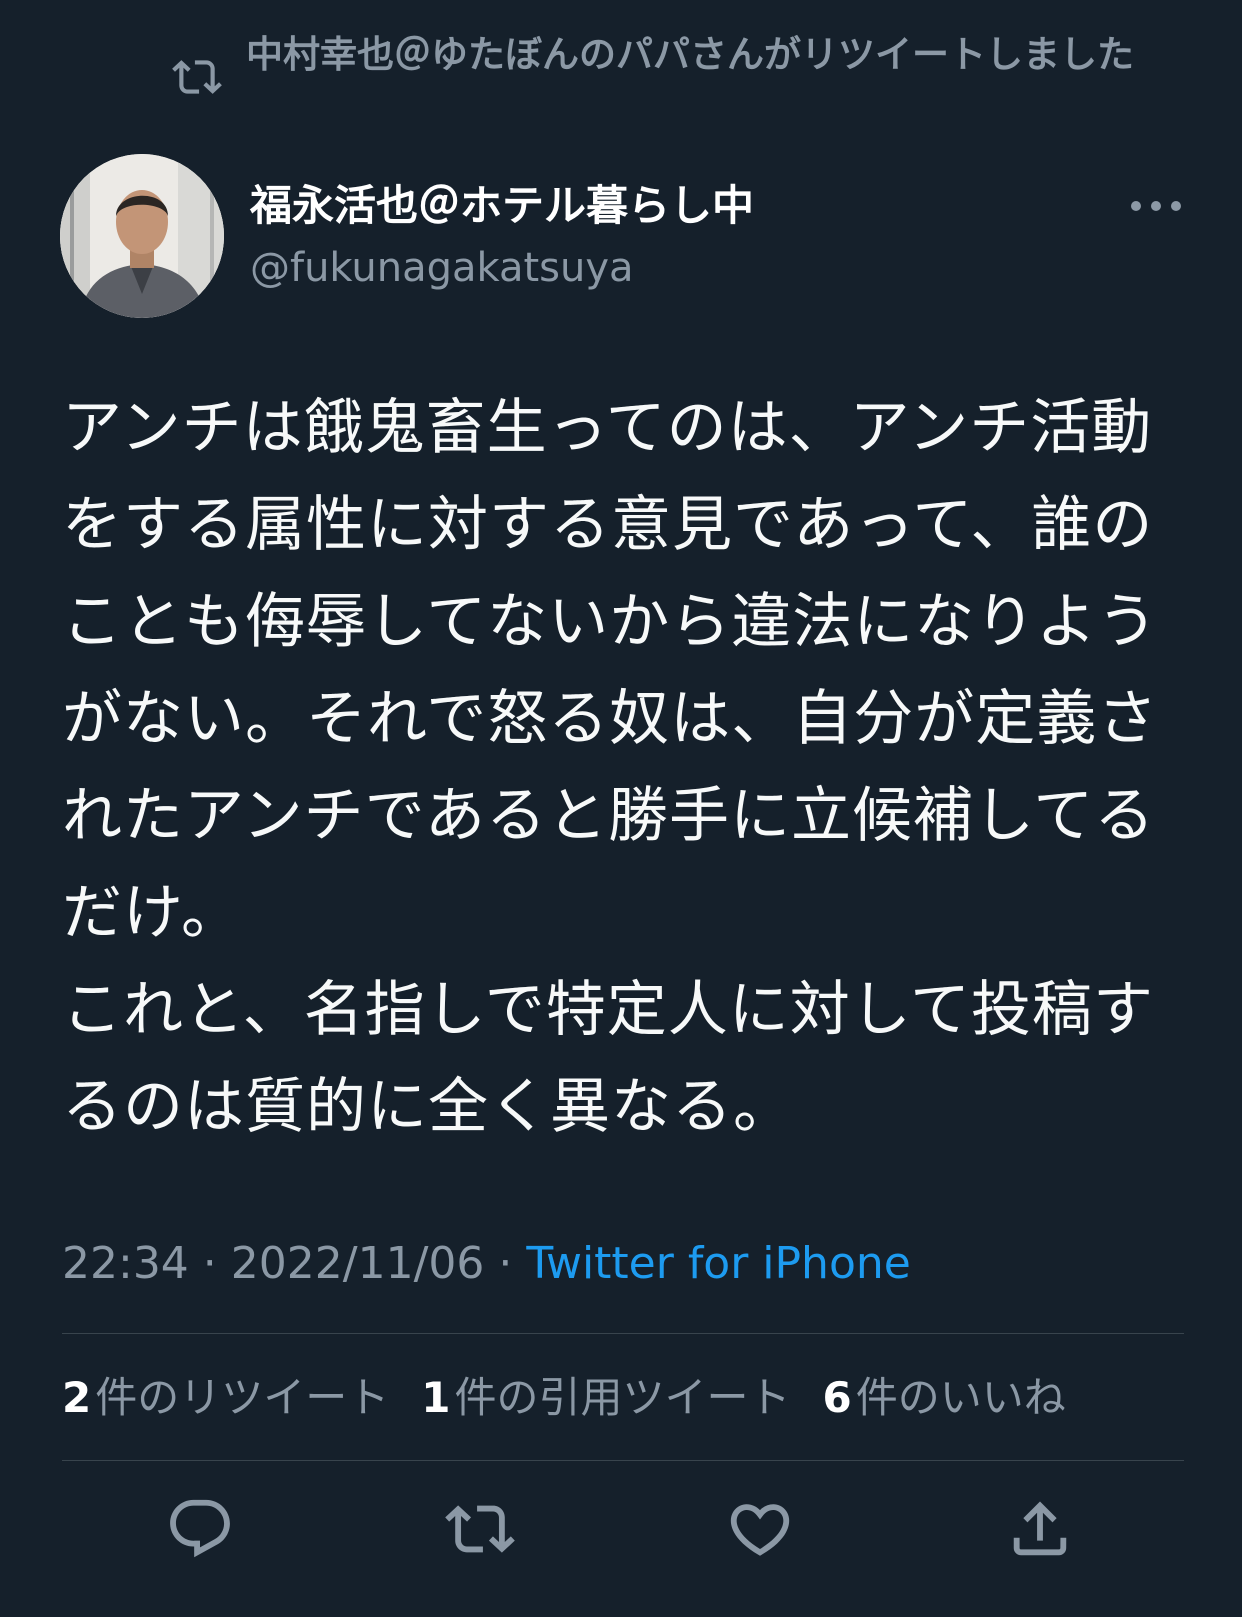 Image resolution: width=1242 pixels, height=1617 pixels. Describe the element at coordinates (436, 1397) in the screenshot. I see `quotes-count: 1` at that location.